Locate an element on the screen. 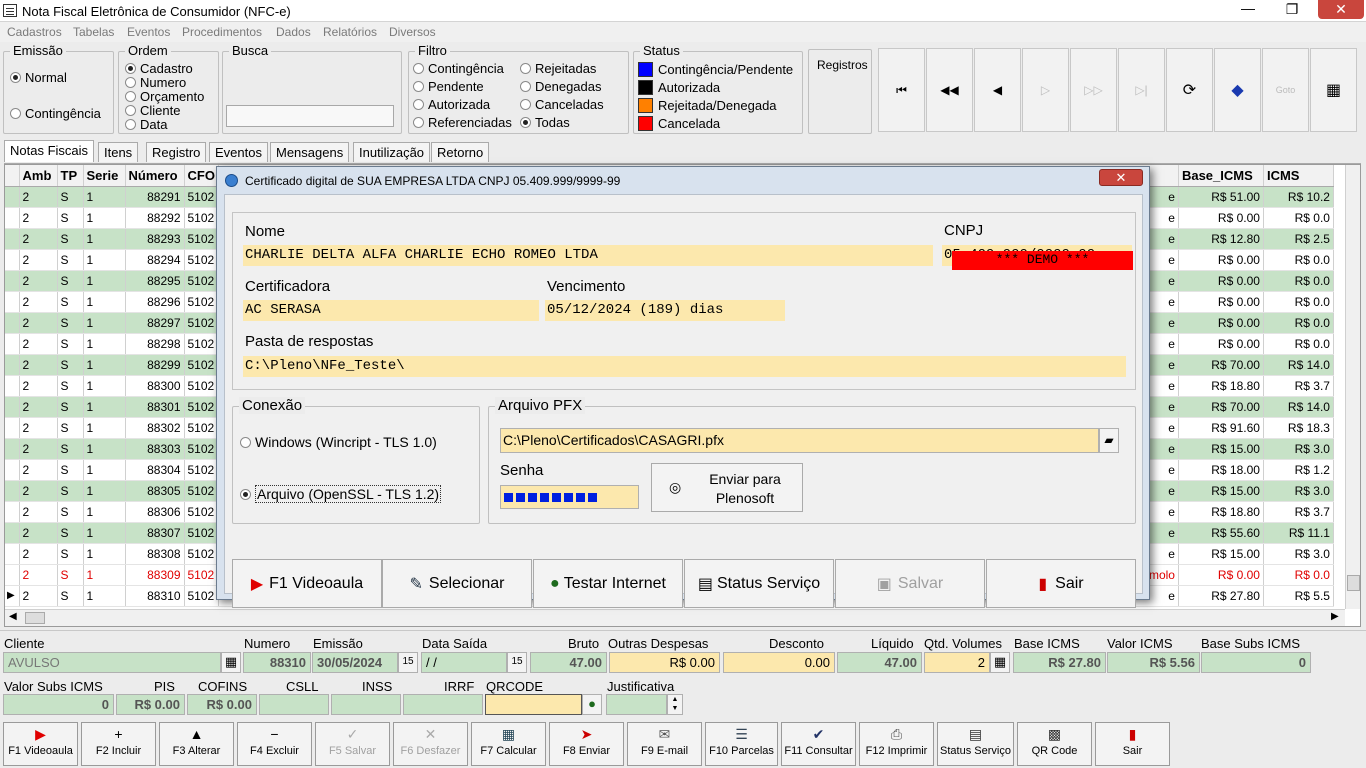 The image size is (1366, 768). justificativa-field is located at coordinates (636, 704).